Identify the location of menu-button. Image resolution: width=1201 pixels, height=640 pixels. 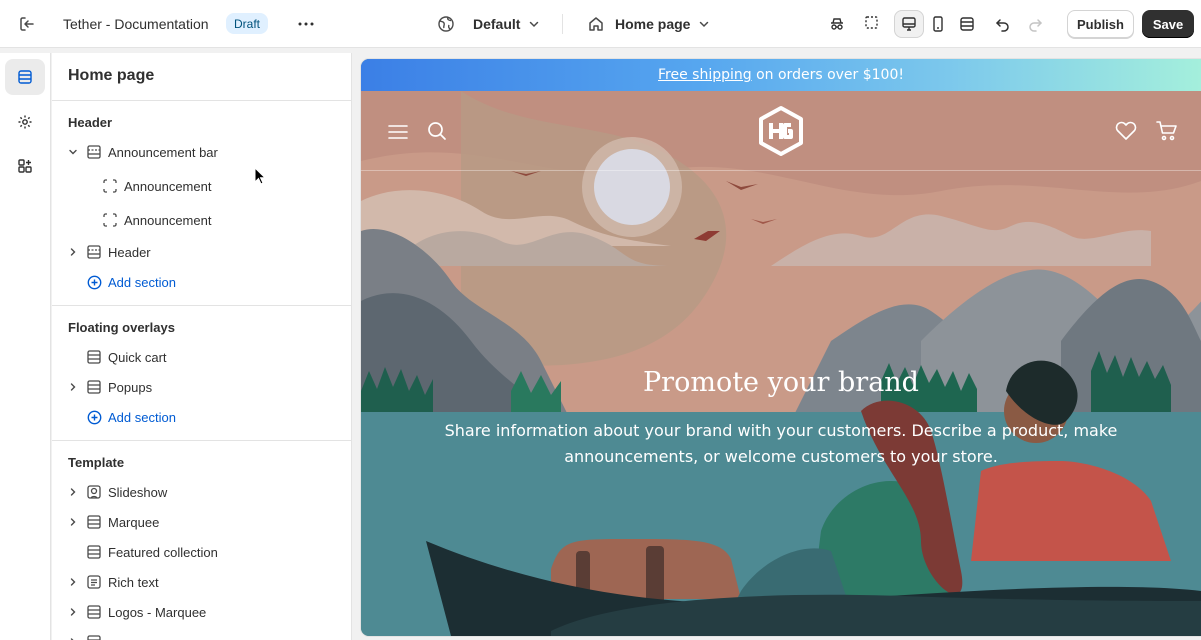
(398, 132).